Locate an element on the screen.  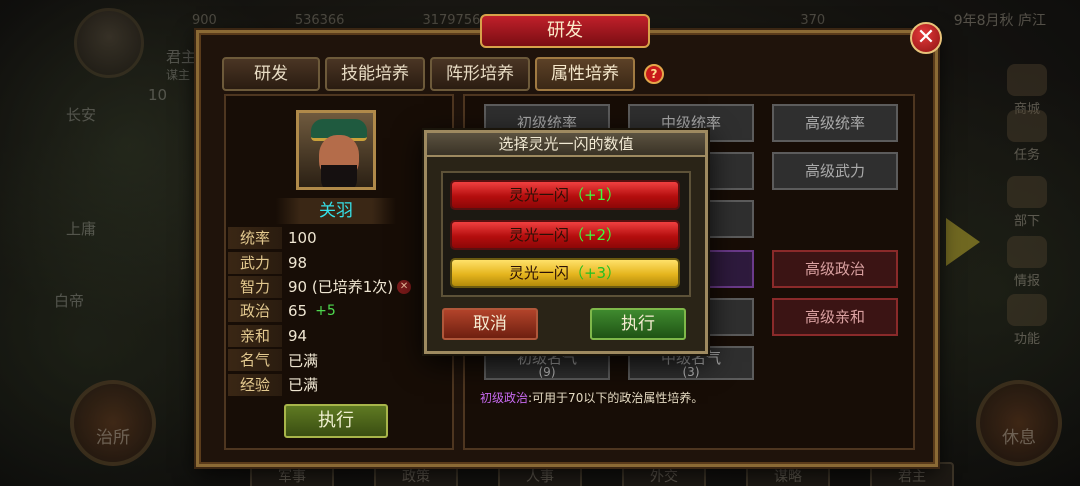
inspiration-option-2: 灵光一闪（+2） is located at coordinates (565, 235).